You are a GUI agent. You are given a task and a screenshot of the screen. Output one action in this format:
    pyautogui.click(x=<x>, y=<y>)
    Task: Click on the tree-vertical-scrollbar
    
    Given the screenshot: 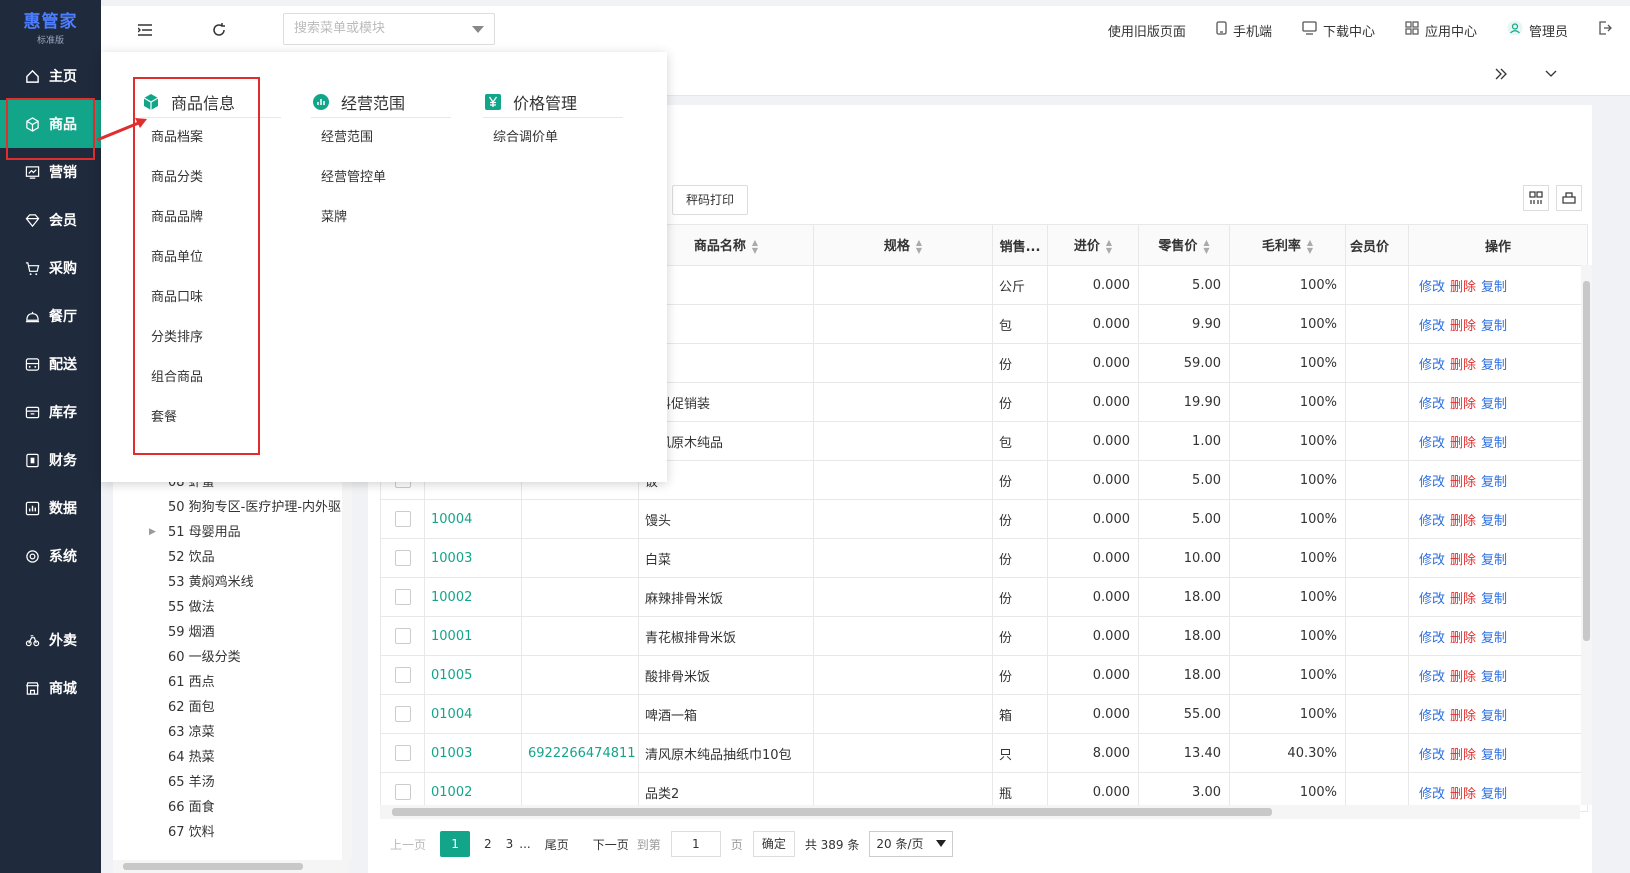 What is the action you would take?
    pyautogui.click(x=347, y=665)
    